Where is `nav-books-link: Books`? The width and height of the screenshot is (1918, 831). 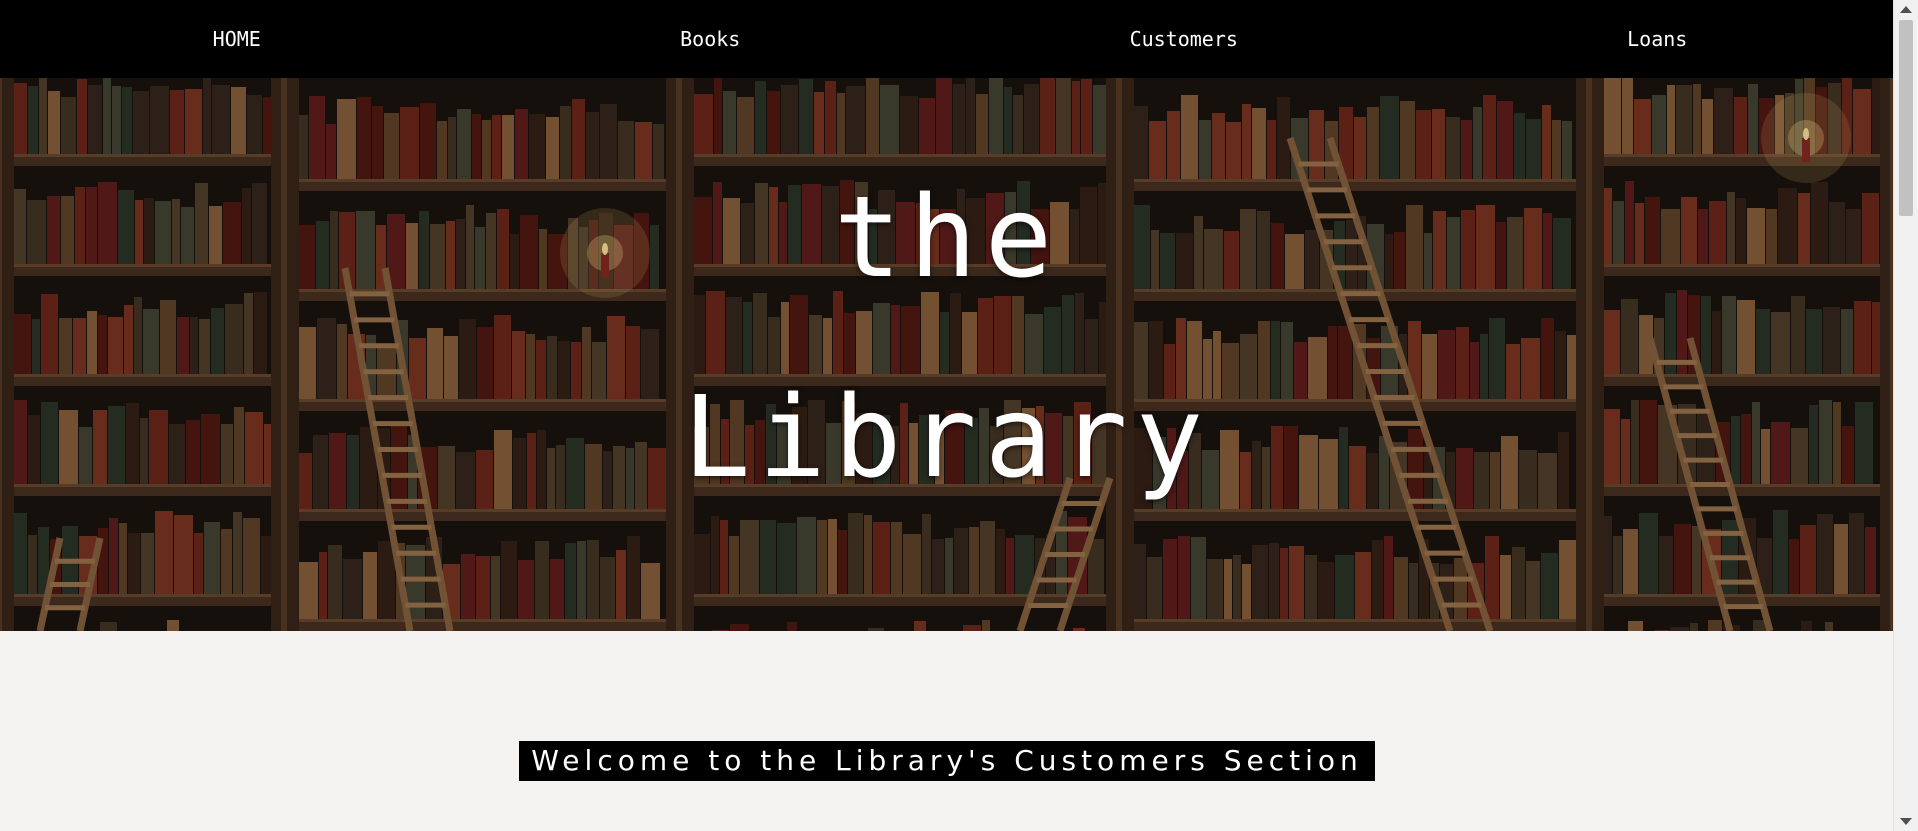 nav-books-link: Books is located at coordinates (711, 39).